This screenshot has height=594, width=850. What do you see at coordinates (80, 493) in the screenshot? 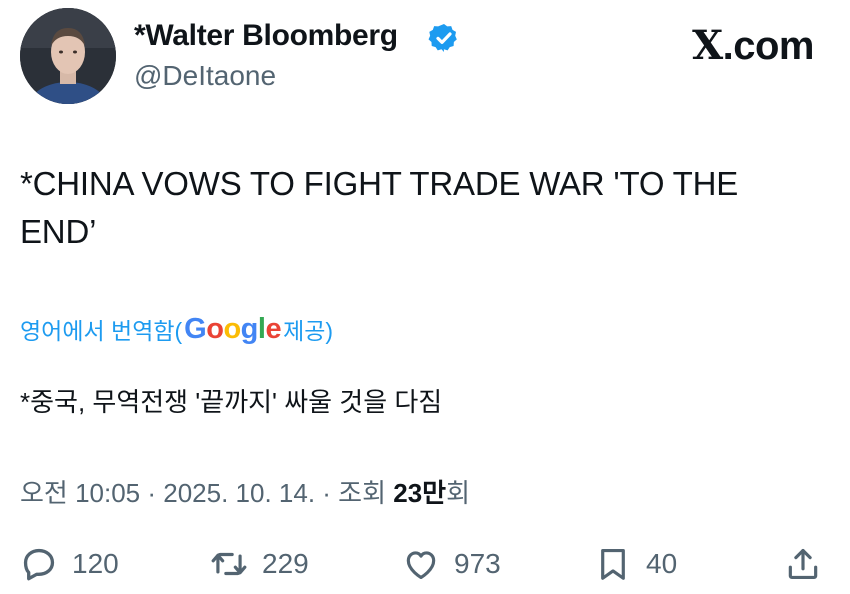
I see `tweet-time: 오전 10:05` at bounding box center [80, 493].